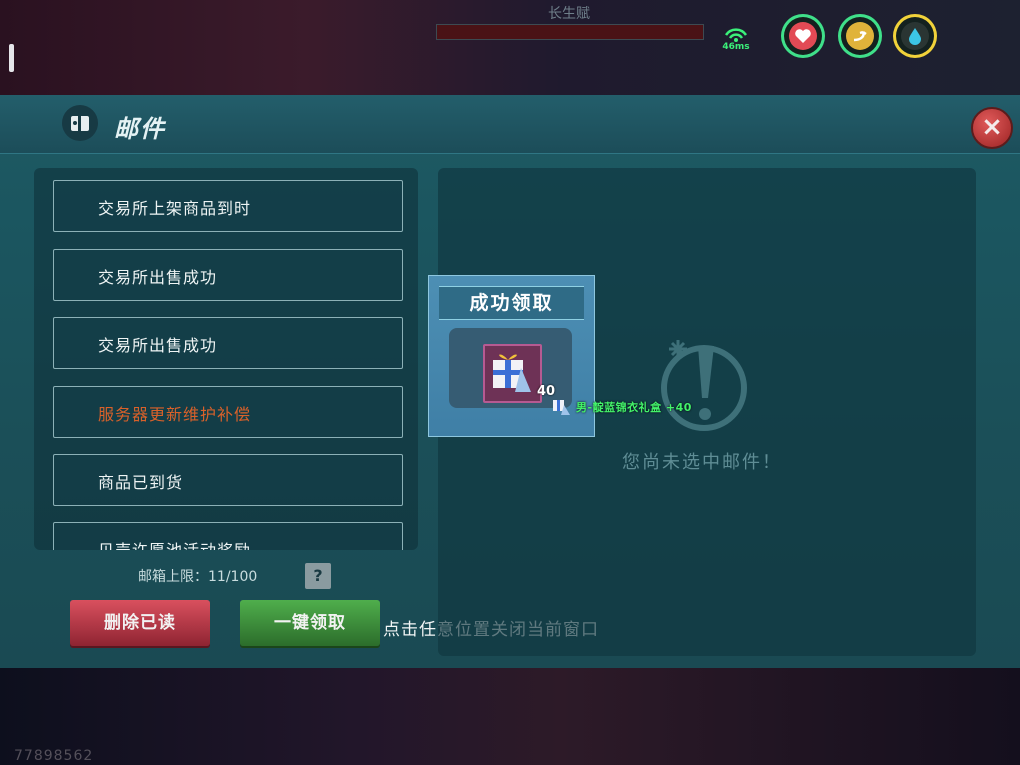 This screenshot has height=765, width=1020. Describe the element at coordinates (704, 385) in the screenshot. I see `empty-mail-icon` at that location.